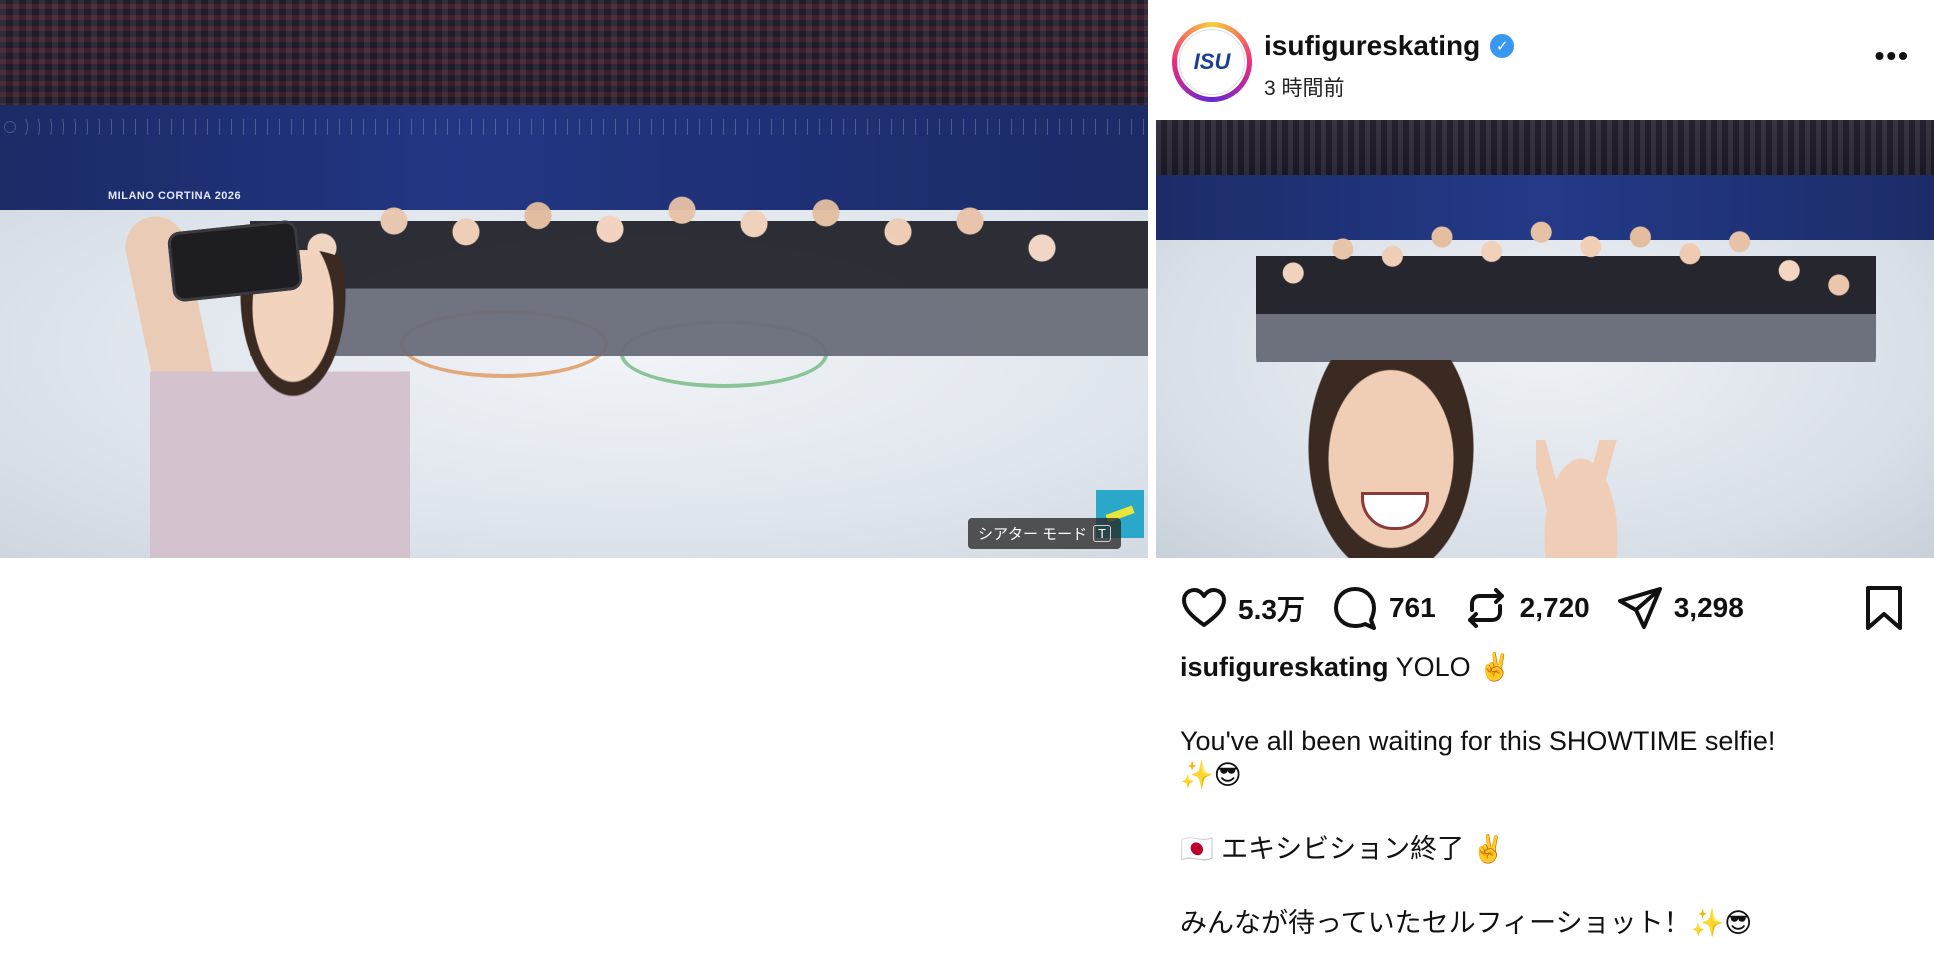 This screenshot has width=1934, height=967. I want to click on theater-mode-label: シアター モード, so click(1033, 534).